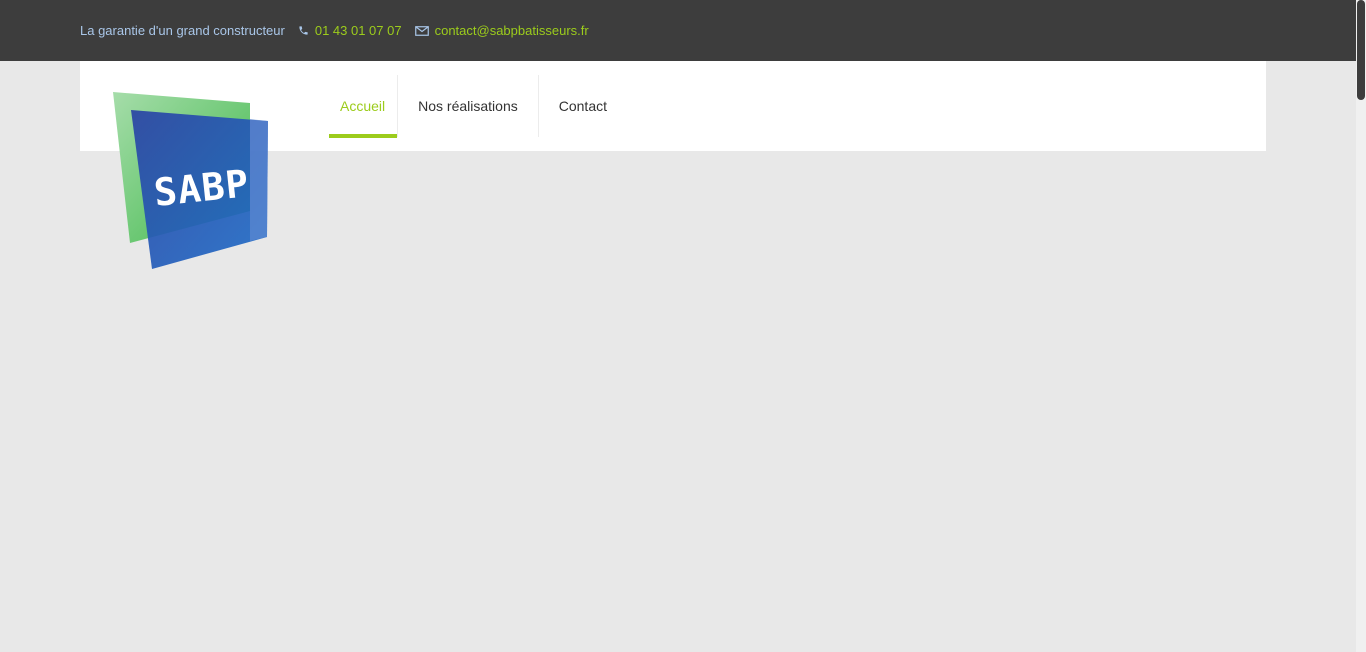 The height and width of the screenshot is (652, 1366). What do you see at coordinates (303, 30) in the screenshot?
I see `phone-icon` at bounding box center [303, 30].